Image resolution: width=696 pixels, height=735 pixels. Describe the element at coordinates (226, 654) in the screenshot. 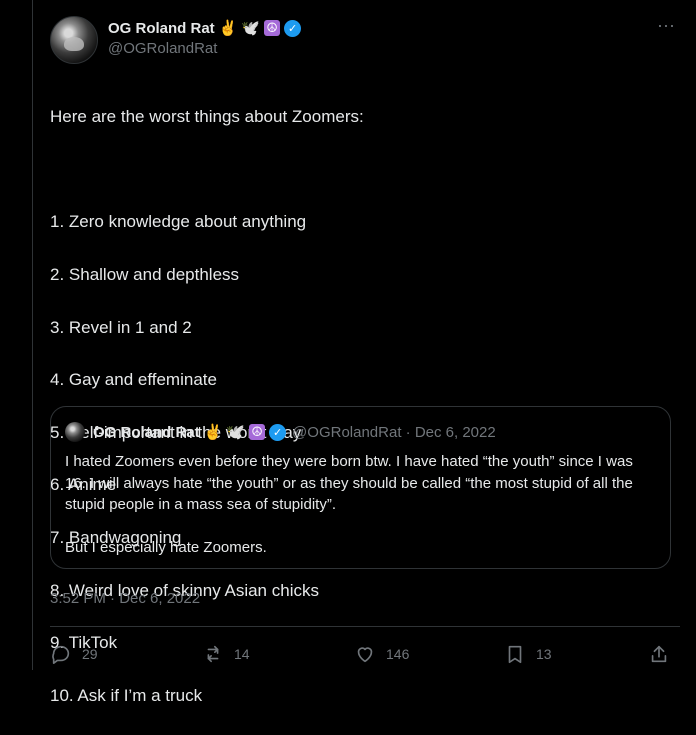

I see `repost-button: 14` at that location.